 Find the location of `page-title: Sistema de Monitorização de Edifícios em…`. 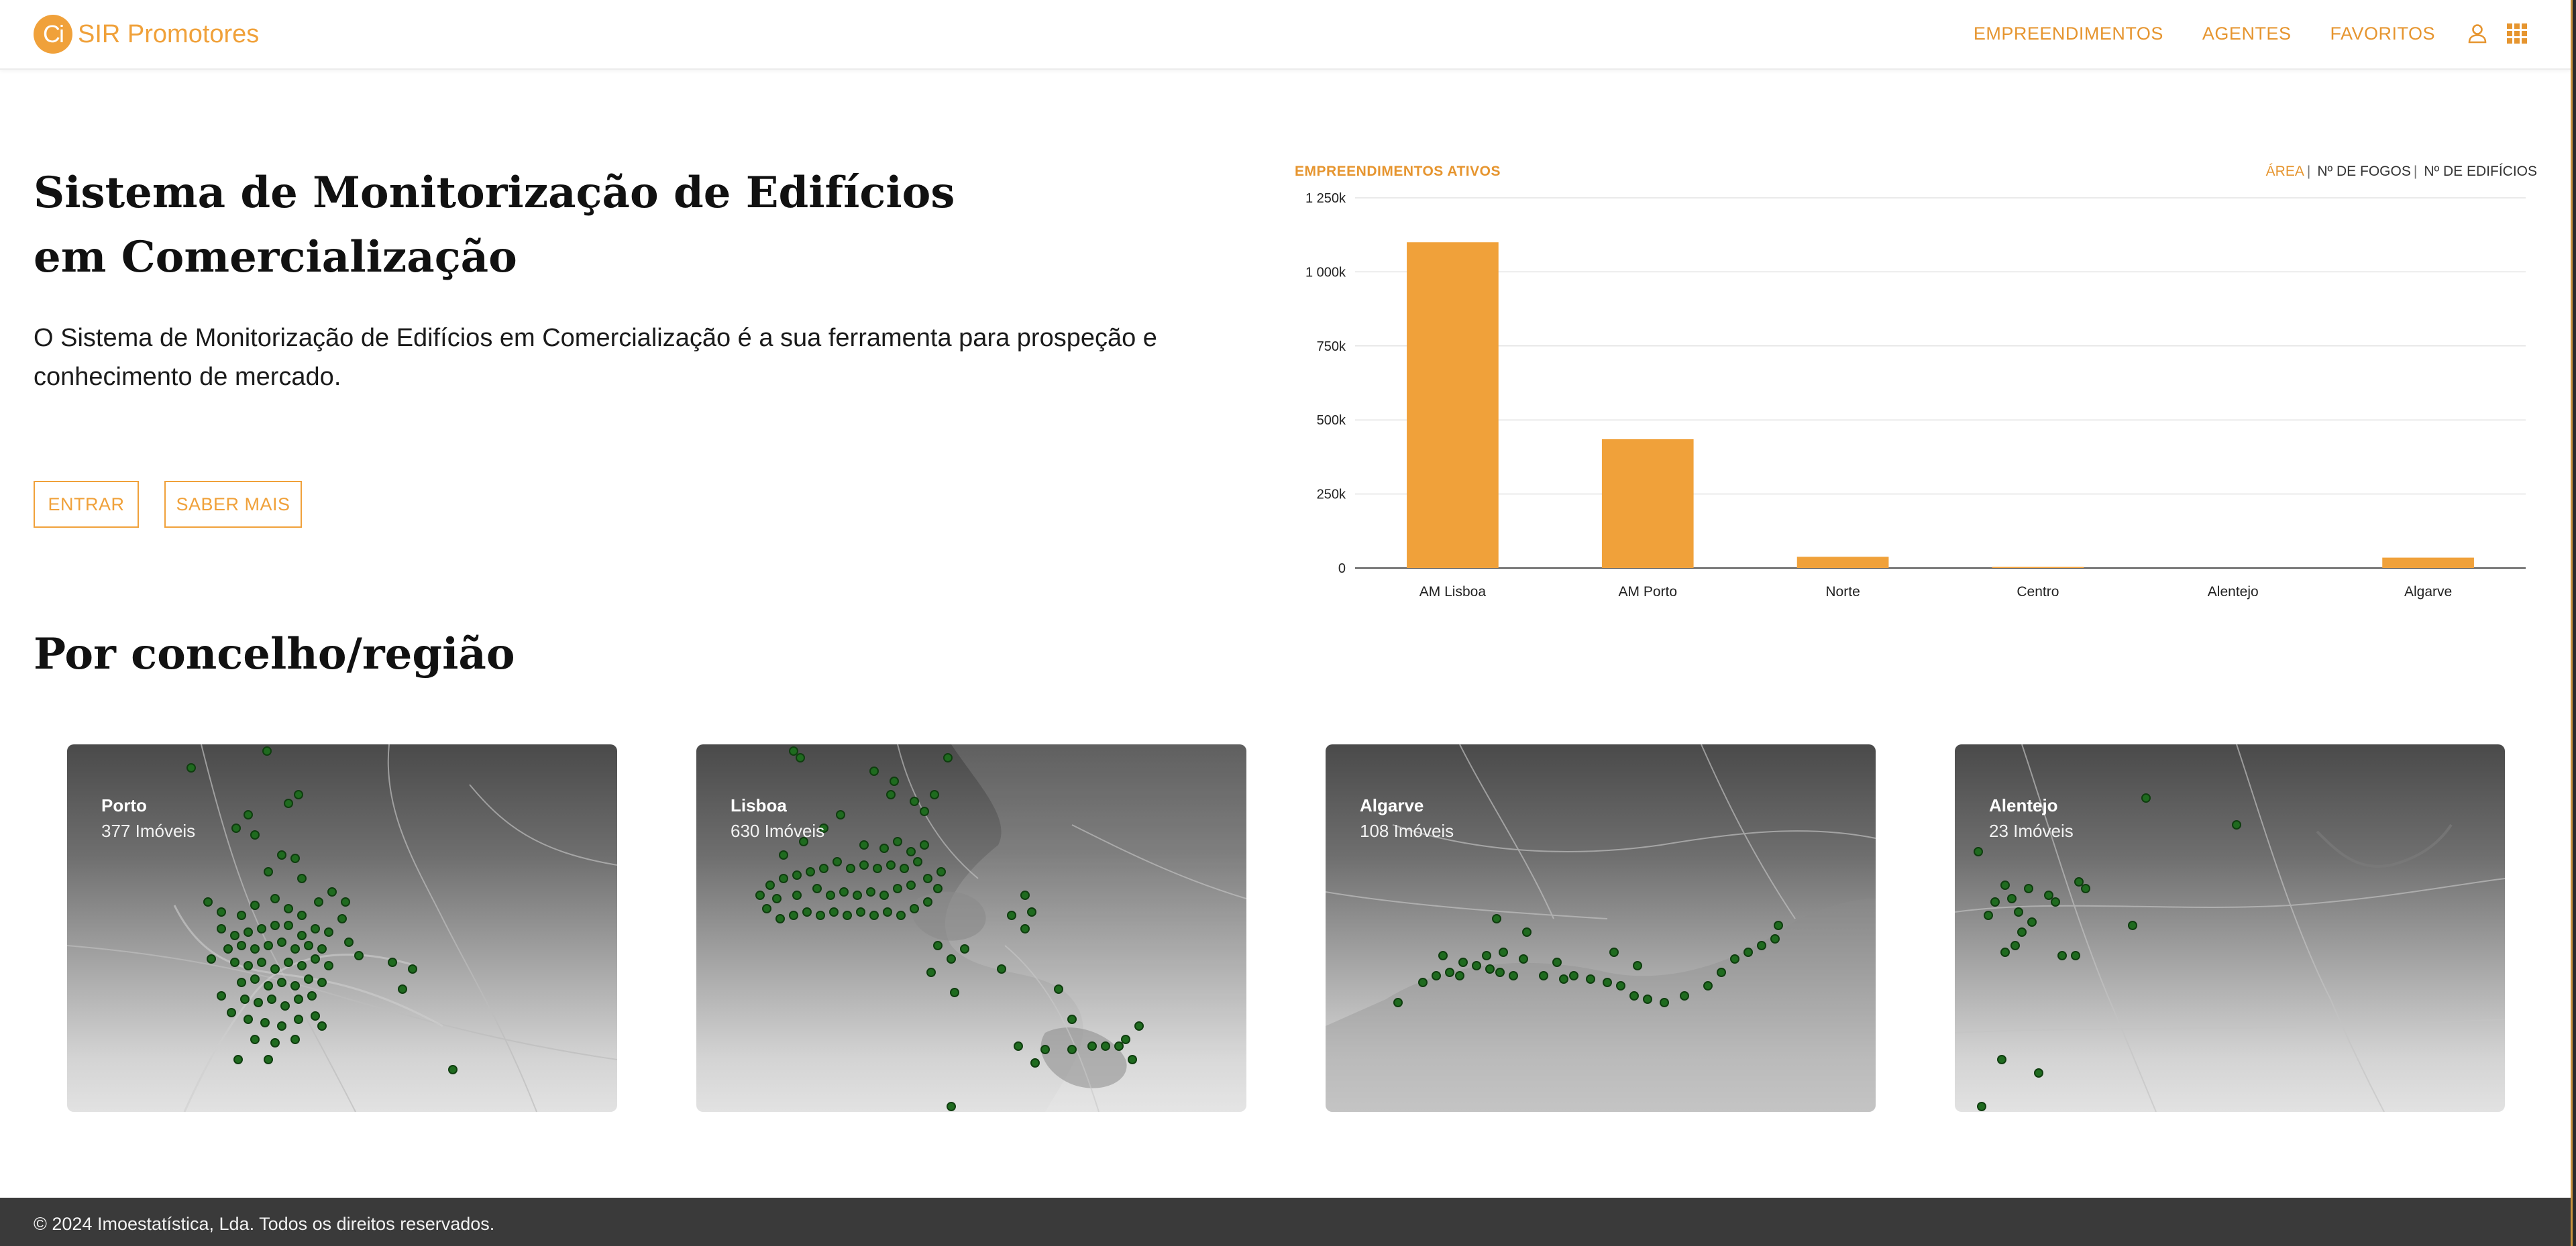

page-title: Sistema de Monitorização de Edifícios em… is located at coordinates (494, 225).